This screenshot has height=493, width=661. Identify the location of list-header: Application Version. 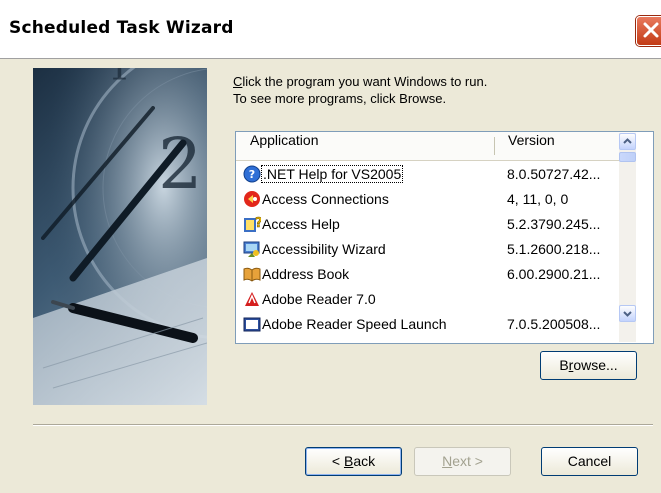
(436, 146).